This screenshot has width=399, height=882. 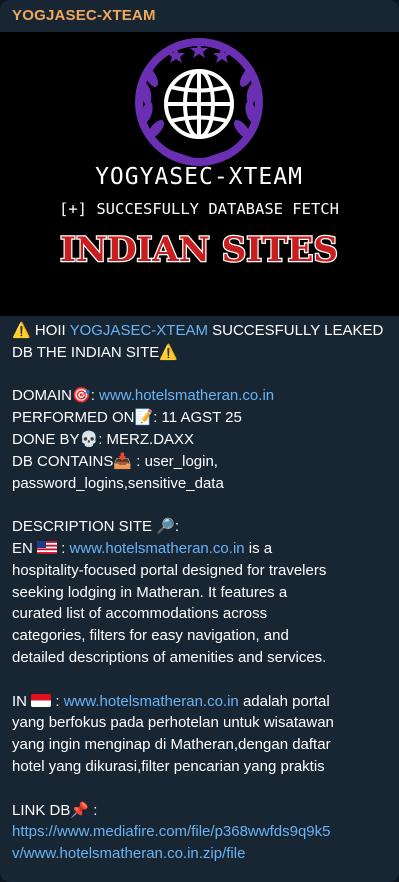 I want to click on performed-value: : 11 AGST 25, so click(x=197, y=418).